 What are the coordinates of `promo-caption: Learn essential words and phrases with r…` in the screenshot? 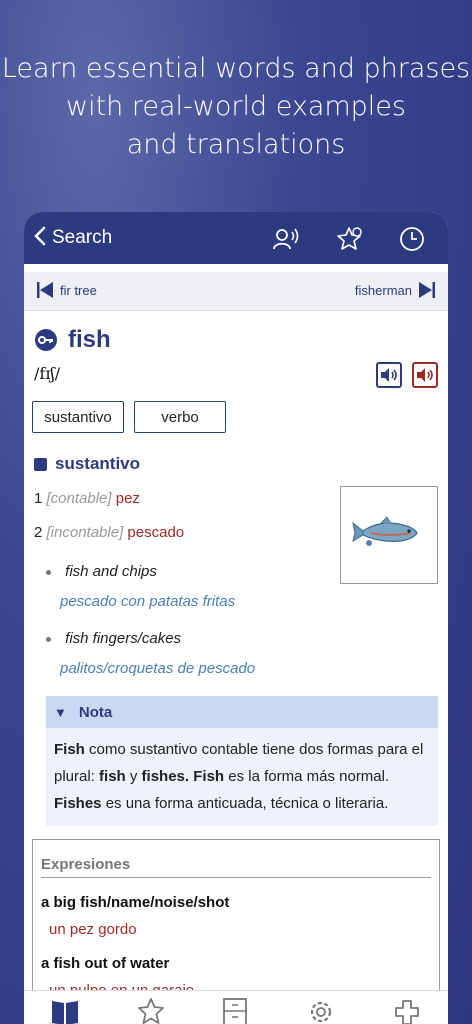 It's located at (236, 107).